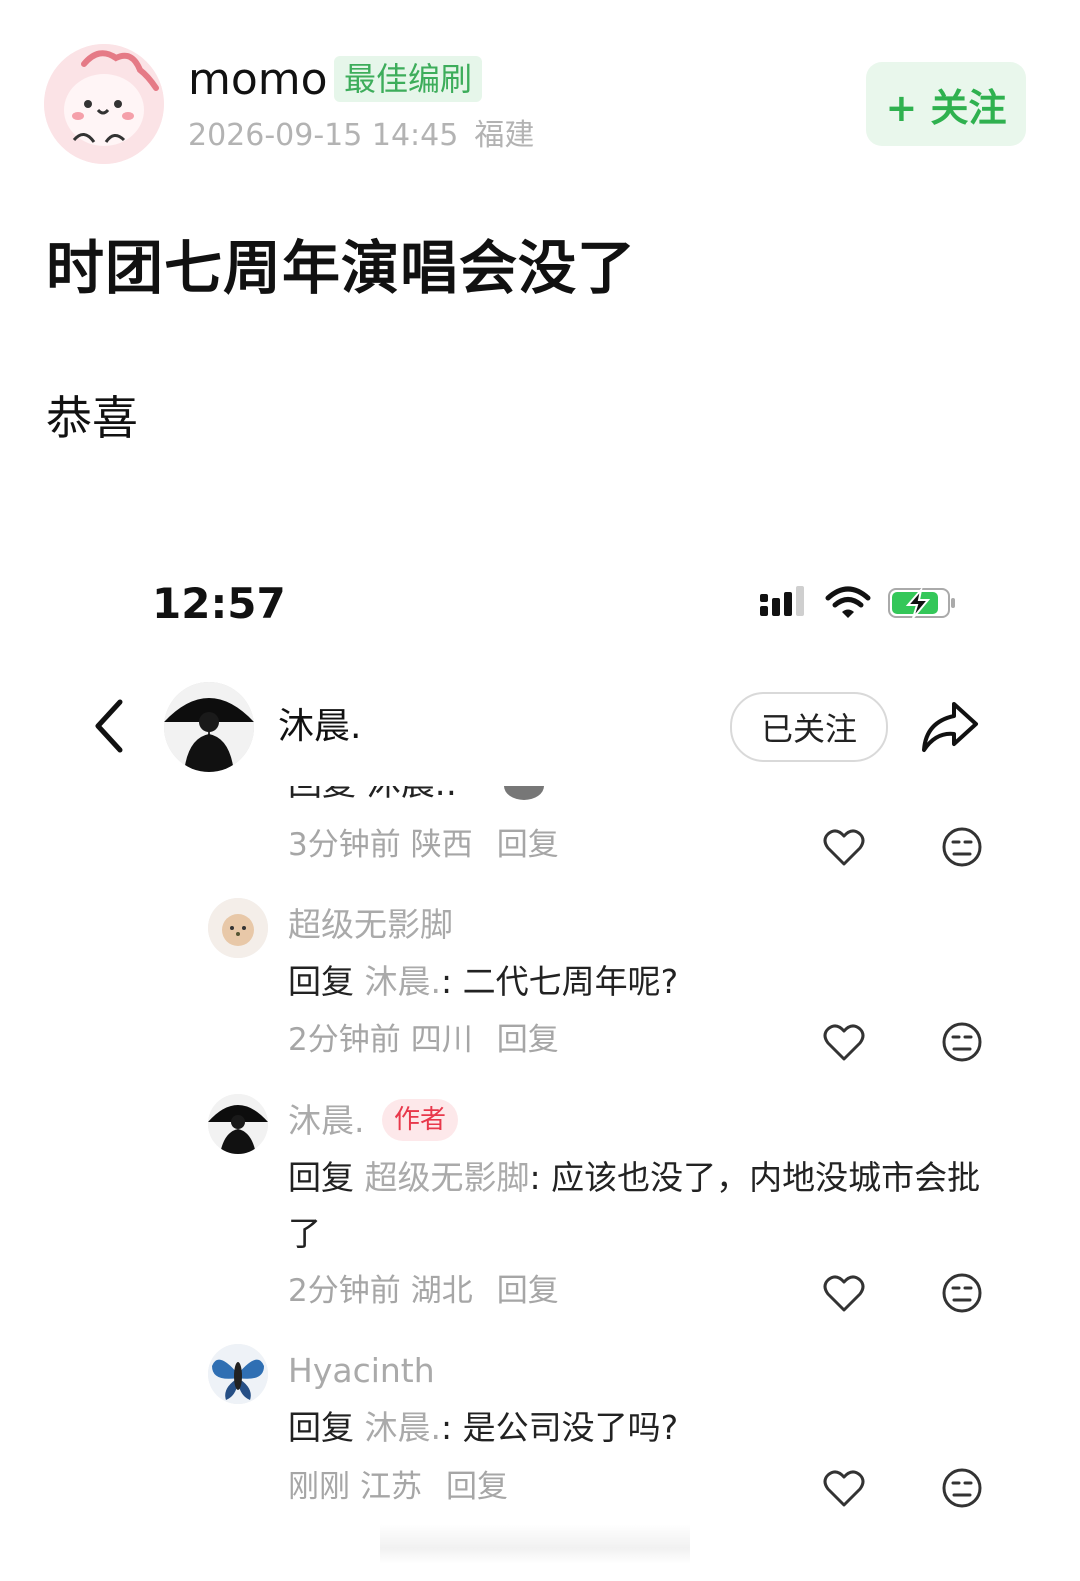 This screenshot has width=1080, height=1581. Describe the element at coordinates (398, 1487) in the screenshot. I see `comment-meta: 刚刚 江苏 回复` at that location.